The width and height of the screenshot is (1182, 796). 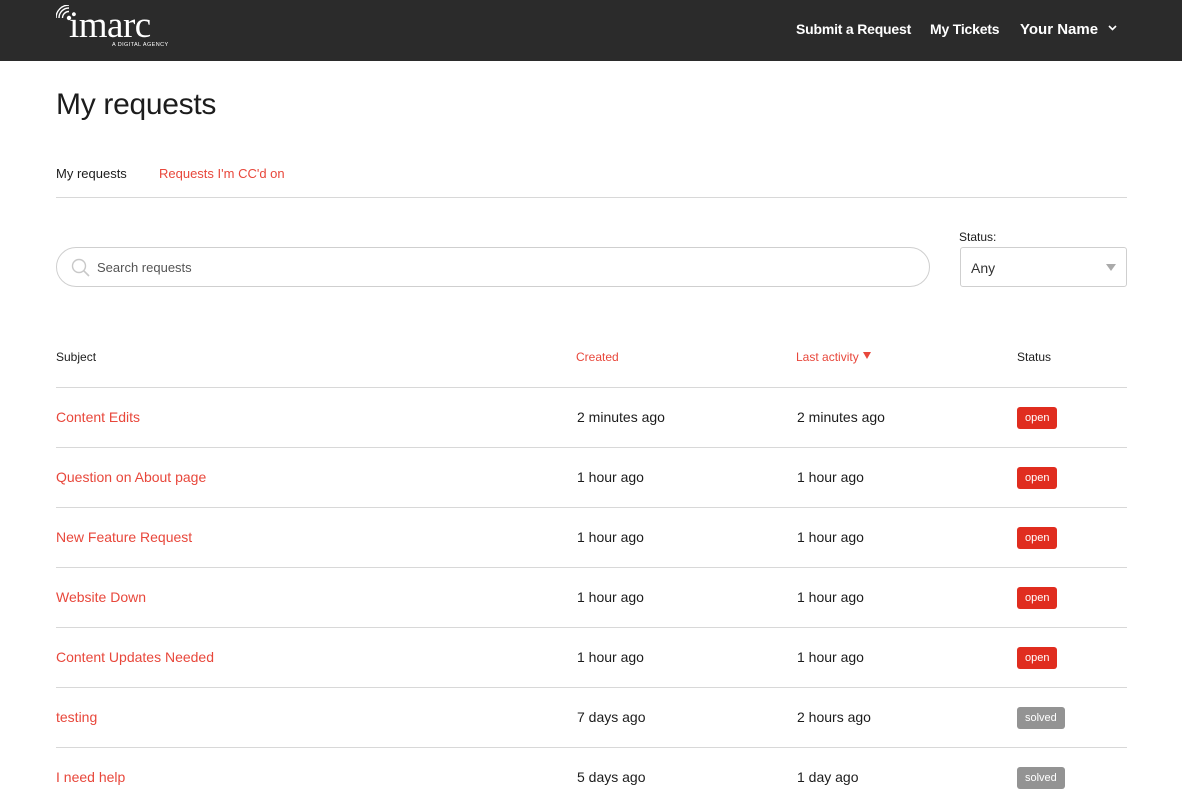 I want to click on search-input, so click(x=507, y=267).